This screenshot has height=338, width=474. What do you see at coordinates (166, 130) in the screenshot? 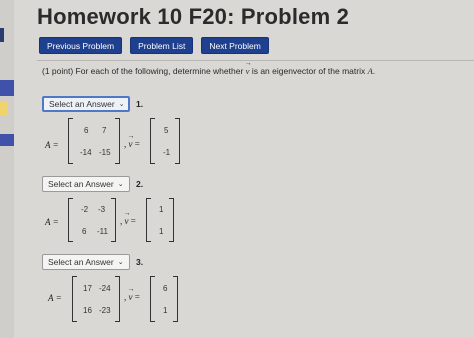
I see `vector-cell: 5` at bounding box center [166, 130].